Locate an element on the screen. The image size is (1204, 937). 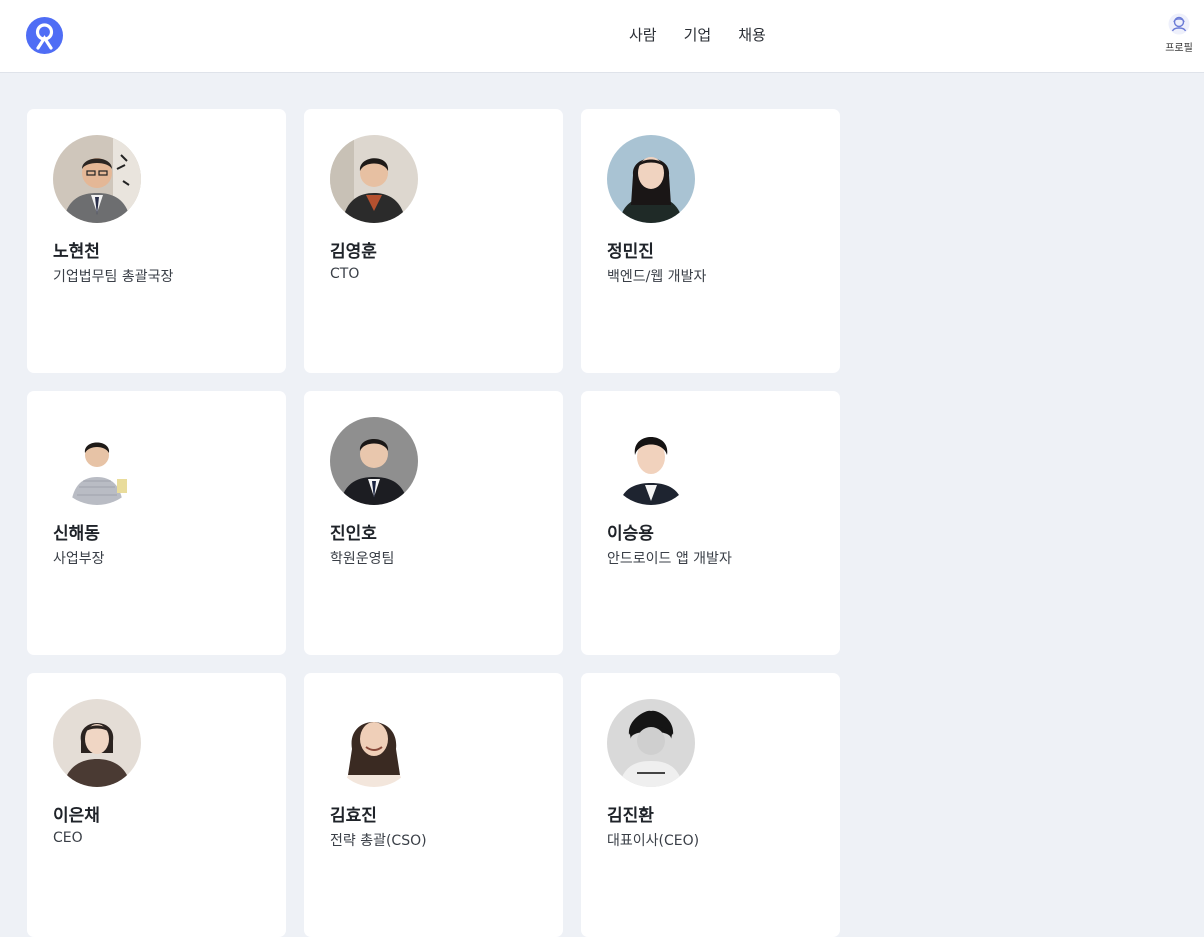
nav-companies: 기업 is located at coordinates (698, 34).